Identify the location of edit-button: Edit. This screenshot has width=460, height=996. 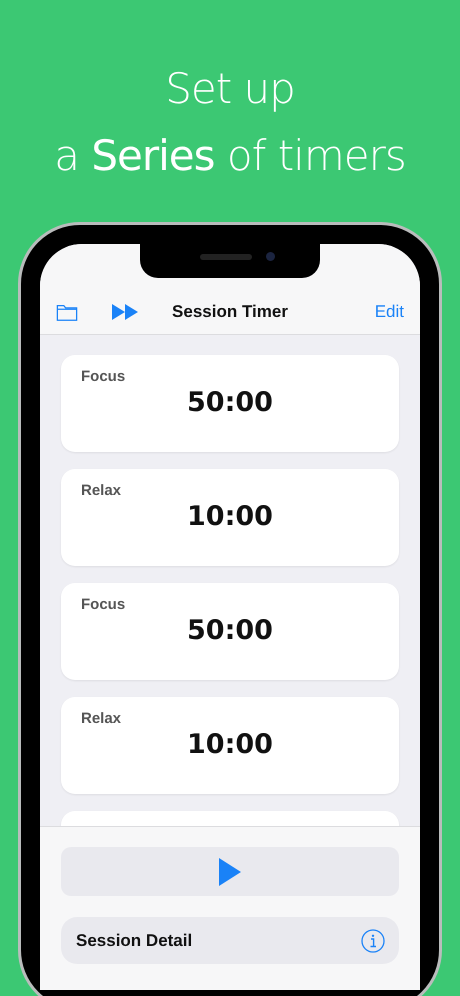
(389, 312).